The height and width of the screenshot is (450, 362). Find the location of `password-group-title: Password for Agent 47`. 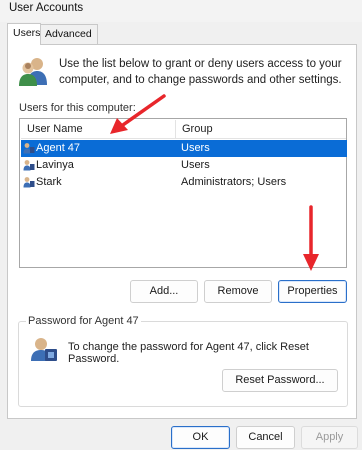

password-group-title: Password for Agent 47 is located at coordinates (83, 321).